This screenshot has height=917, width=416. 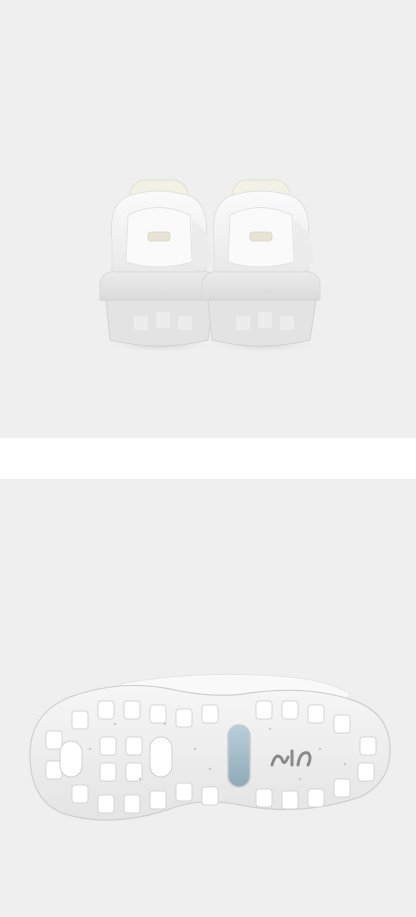 What do you see at coordinates (261, 263) in the screenshot?
I see `right-shoe` at bounding box center [261, 263].